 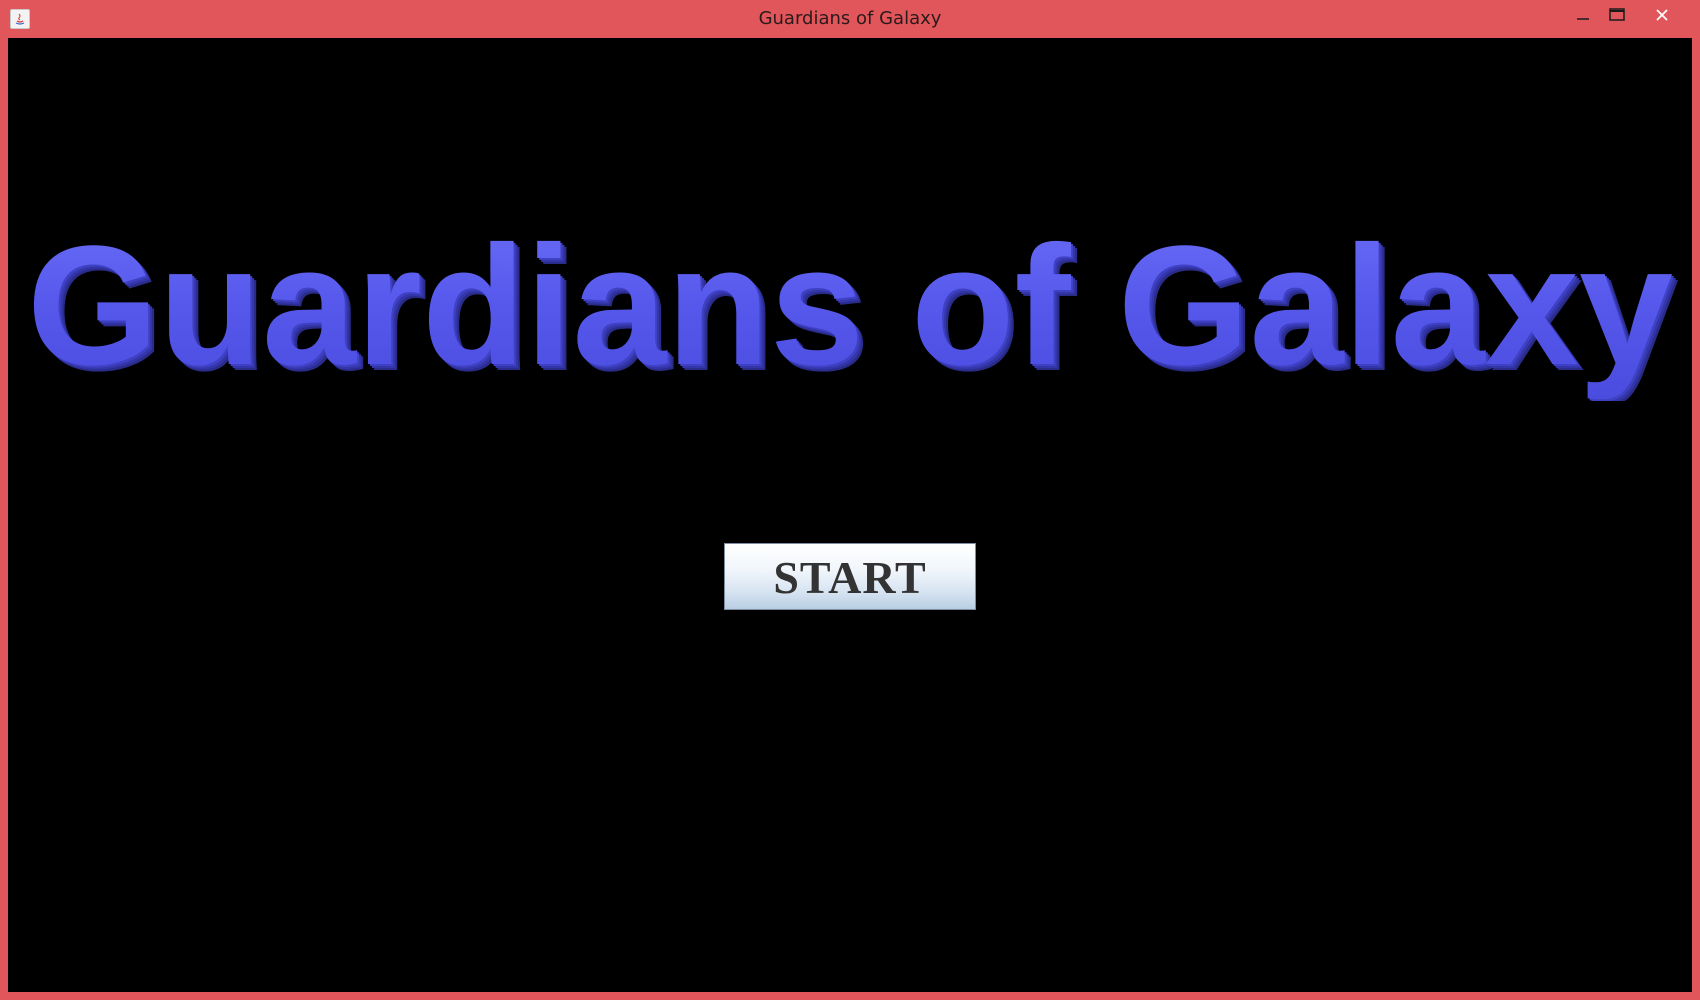 I want to click on maximize-button, so click(x=1617, y=15).